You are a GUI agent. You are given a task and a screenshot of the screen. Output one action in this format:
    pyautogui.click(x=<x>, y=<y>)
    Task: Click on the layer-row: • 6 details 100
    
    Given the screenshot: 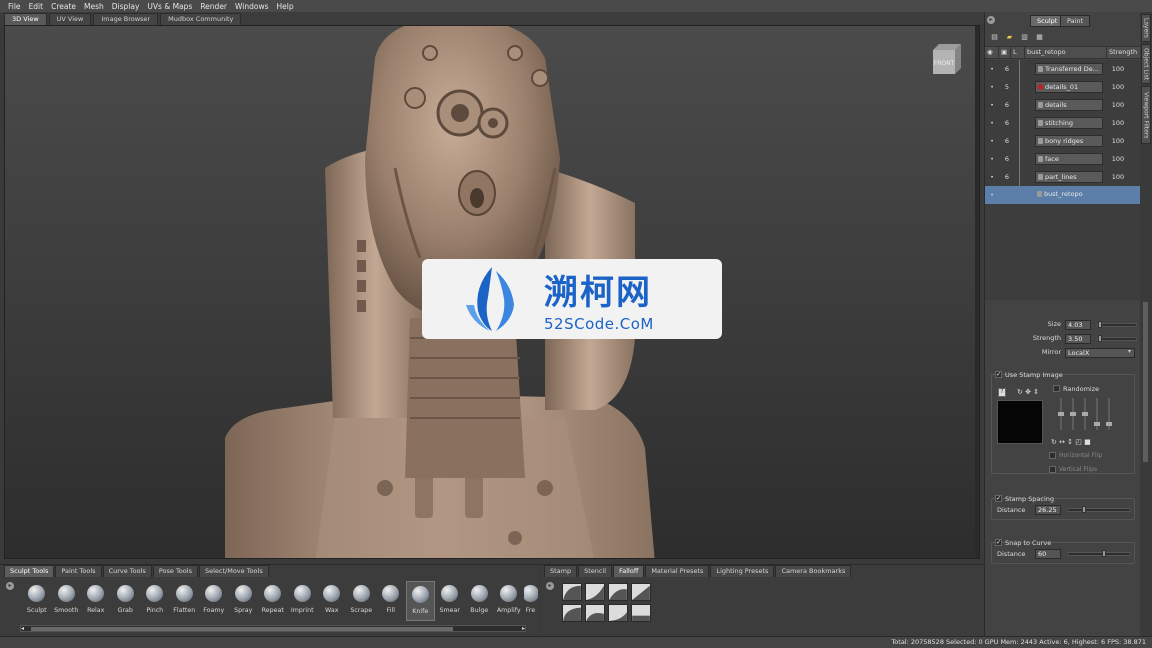 What is the action you would take?
    pyautogui.click(x=1063, y=105)
    